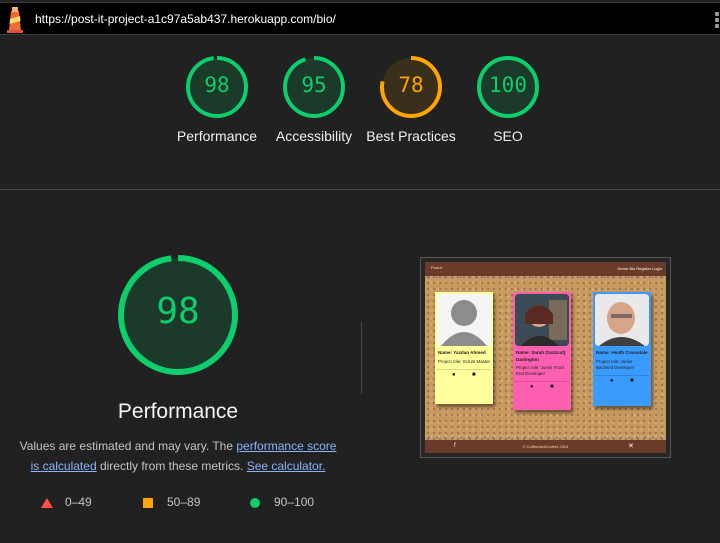  I want to click on thumb-footer: f © CoffeeAndCoders 2024 ✕, so click(545, 446).